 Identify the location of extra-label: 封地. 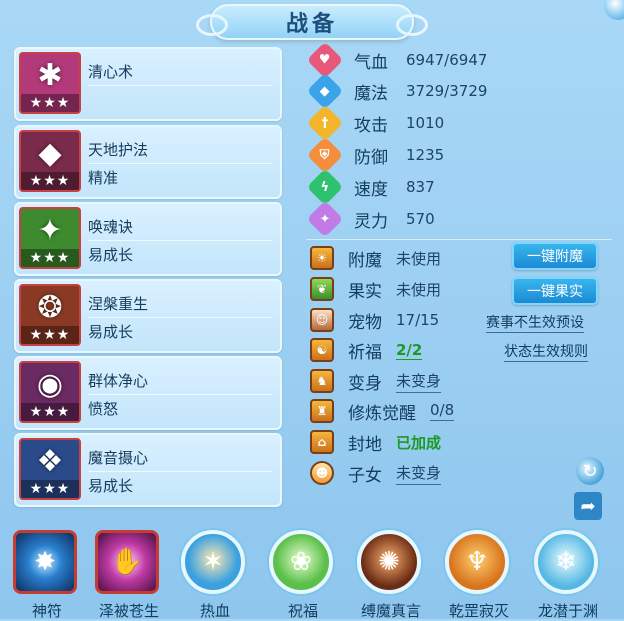
(365, 444).